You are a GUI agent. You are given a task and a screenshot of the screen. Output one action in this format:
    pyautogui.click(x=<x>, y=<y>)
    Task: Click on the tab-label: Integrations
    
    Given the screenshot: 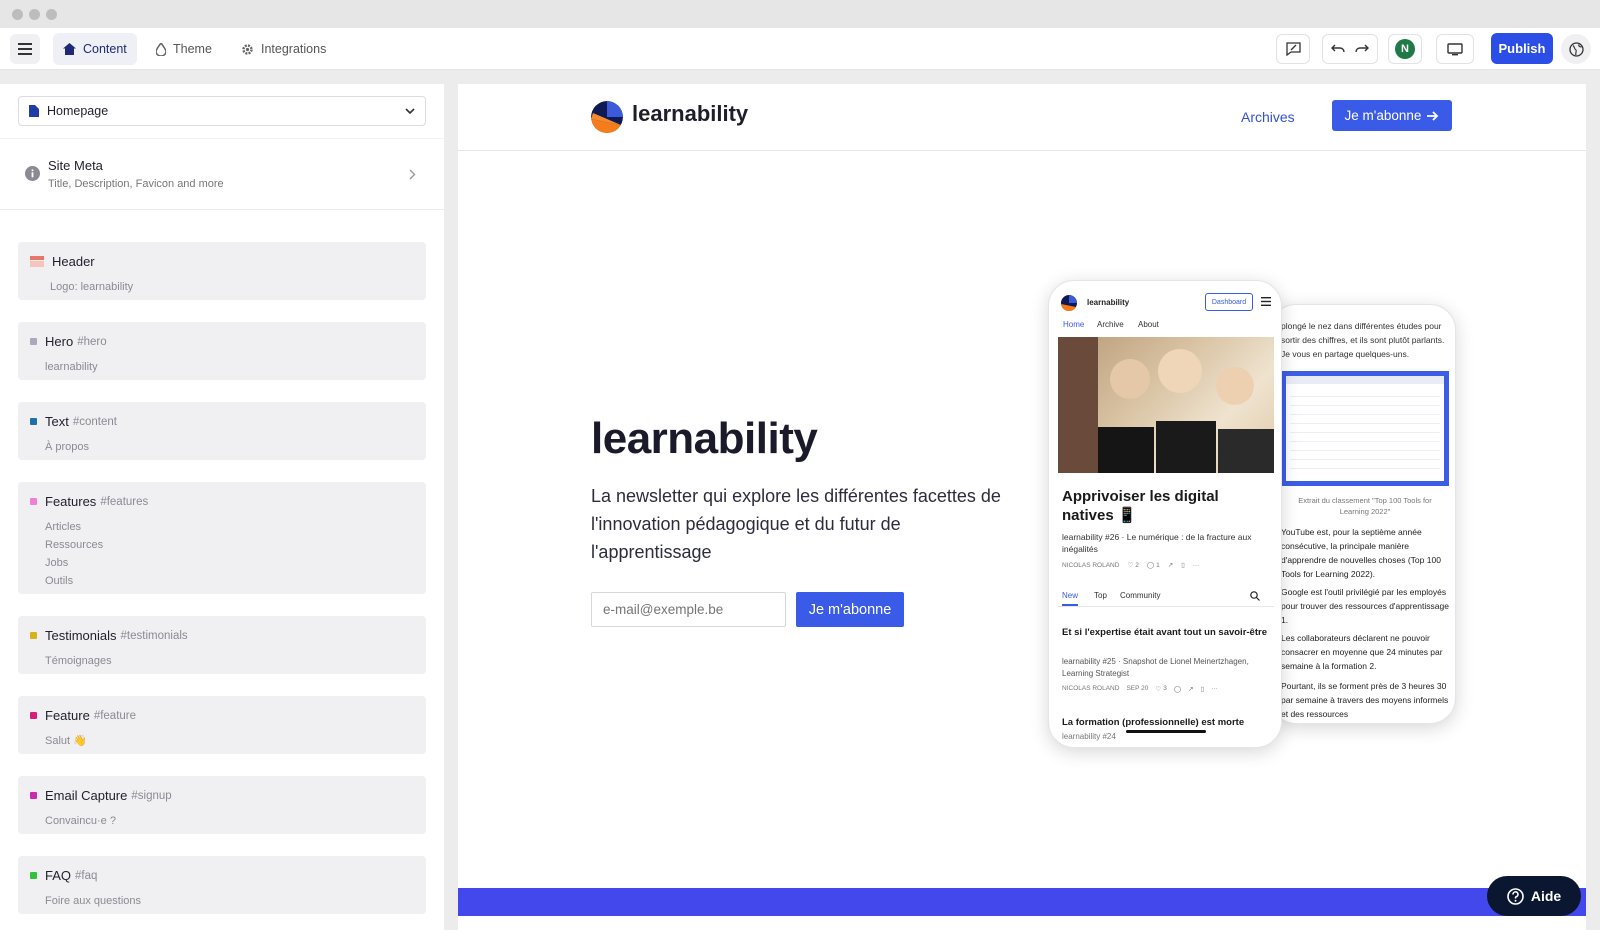 What is the action you would take?
    pyautogui.click(x=294, y=49)
    